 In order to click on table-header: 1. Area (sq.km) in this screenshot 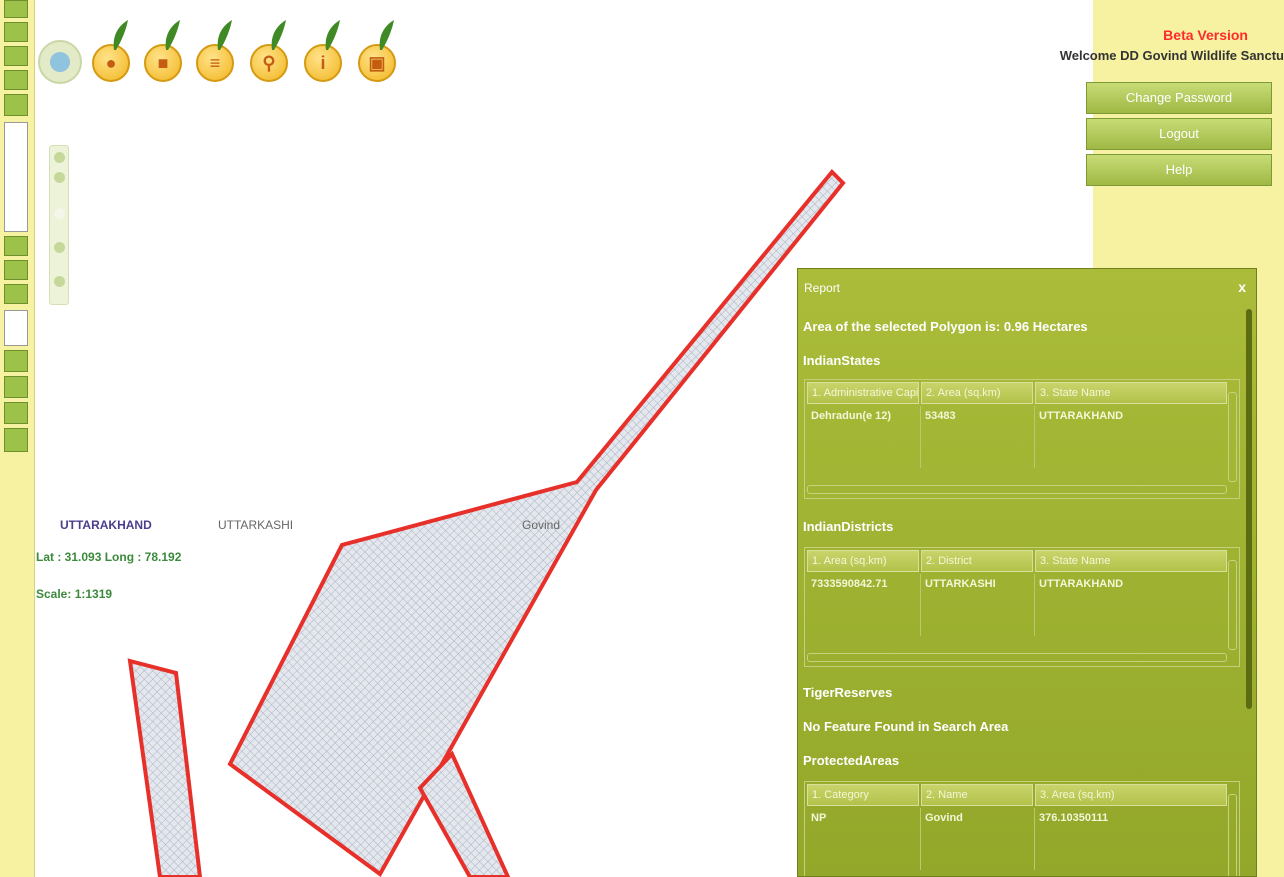, I will do `click(863, 561)`.